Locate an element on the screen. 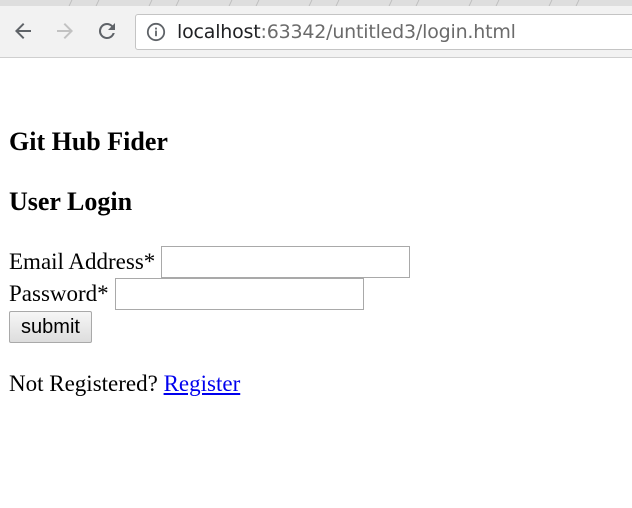  reload-icon is located at coordinates (106, 30).